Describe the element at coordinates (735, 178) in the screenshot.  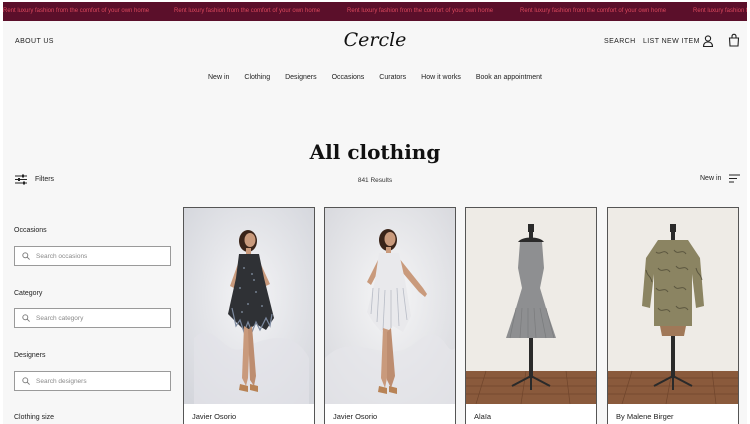
I see `sort-icon` at that location.